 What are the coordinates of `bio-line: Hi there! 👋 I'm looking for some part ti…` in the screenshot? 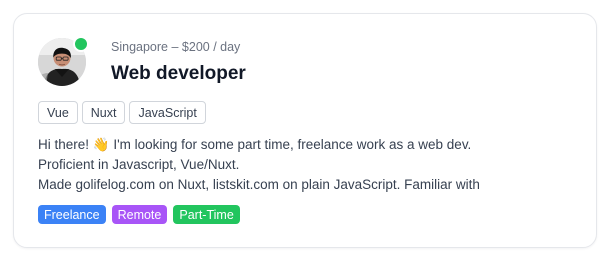 It's located at (255, 144).